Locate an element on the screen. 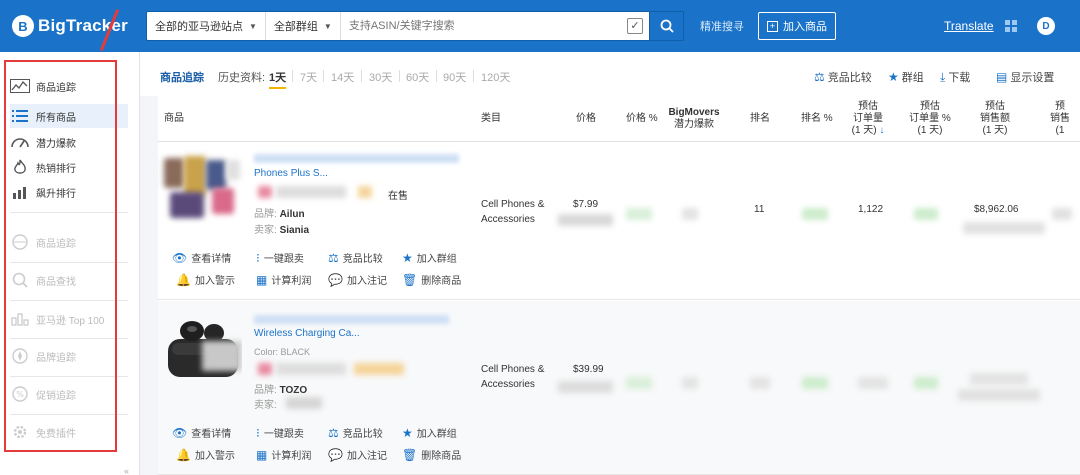 This screenshot has width=1080, height=475. sidebar-divider is located at coordinates (69, 212).